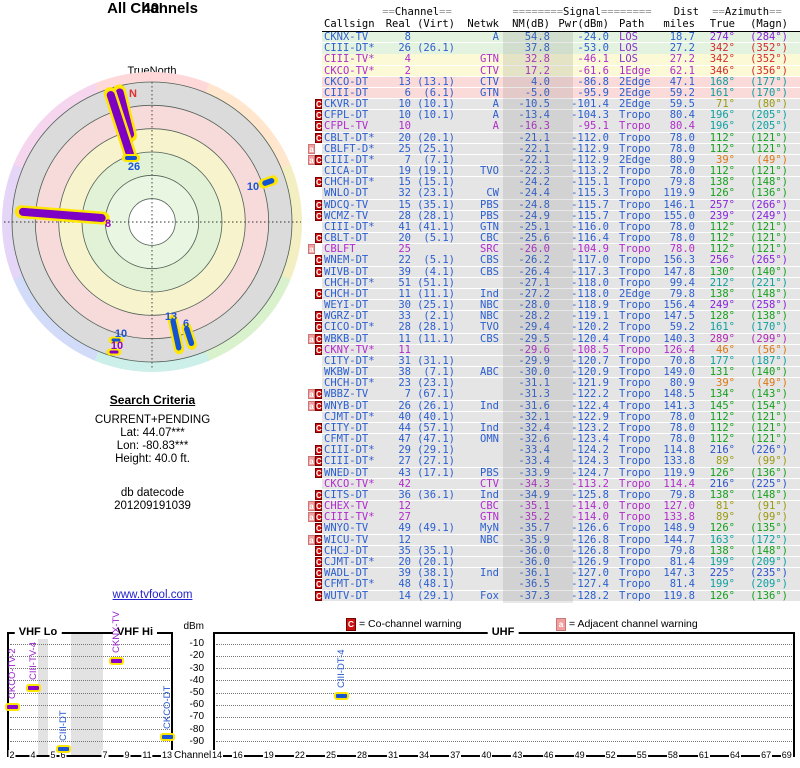  Describe the element at coordinates (404, 137) in the screenshot. I see `cell-r: 20` at that location.